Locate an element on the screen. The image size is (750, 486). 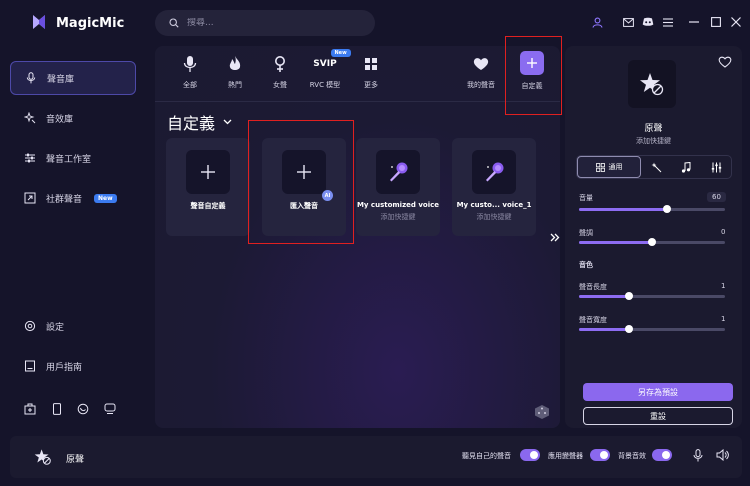
seg-equalizer is located at coordinates (716, 167).